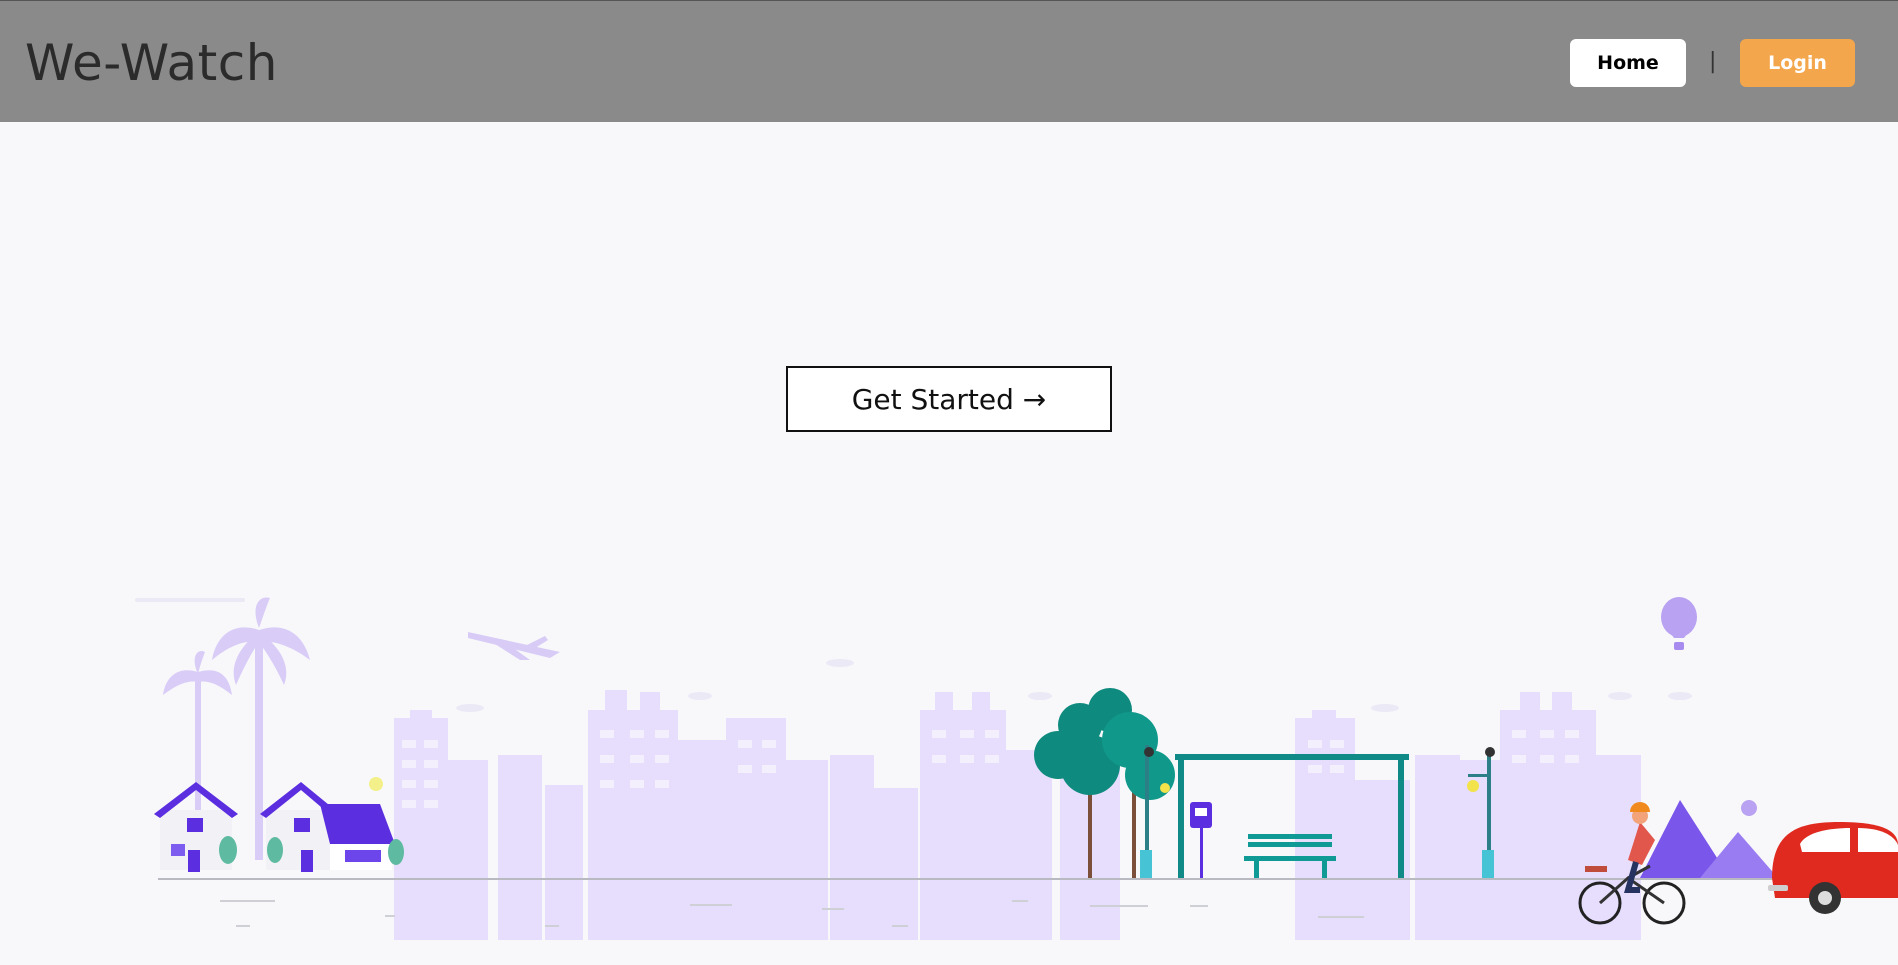 This screenshot has width=1898, height=965. Describe the element at coordinates (1833, 868) in the screenshot. I see `red-car-icon` at that location.